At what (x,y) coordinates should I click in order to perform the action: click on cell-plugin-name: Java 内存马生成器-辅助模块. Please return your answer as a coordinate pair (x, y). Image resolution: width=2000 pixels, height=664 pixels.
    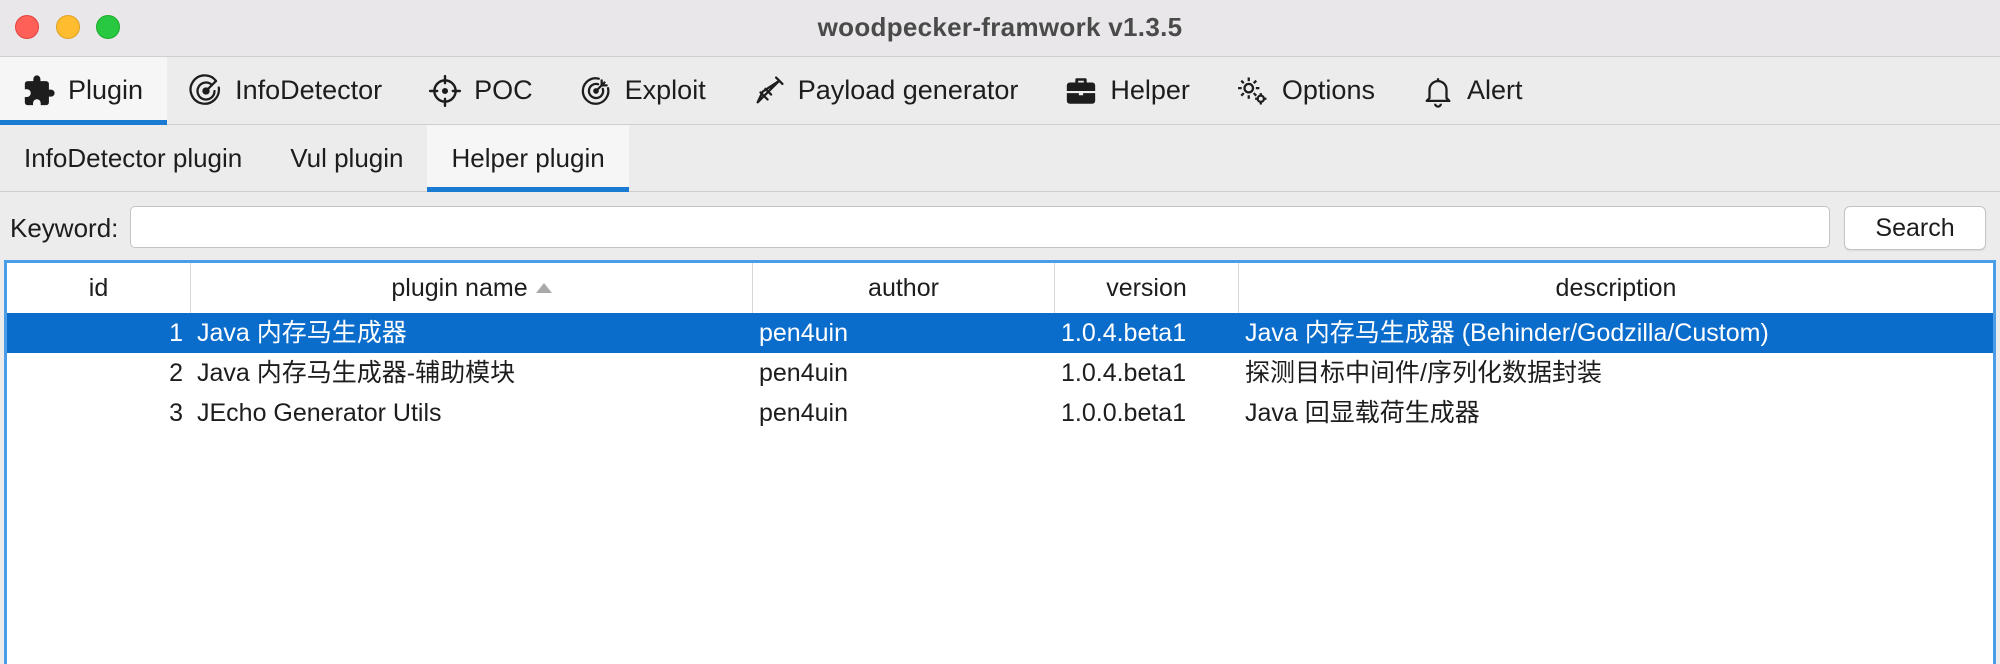
    Looking at the image, I should click on (356, 373).